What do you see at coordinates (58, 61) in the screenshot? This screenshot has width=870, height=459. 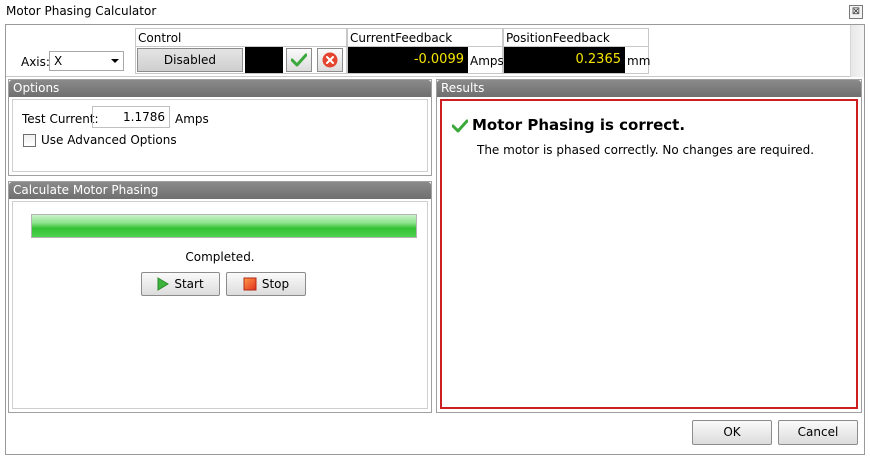 I see `axis-selected-value: X` at bounding box center [58, 61].